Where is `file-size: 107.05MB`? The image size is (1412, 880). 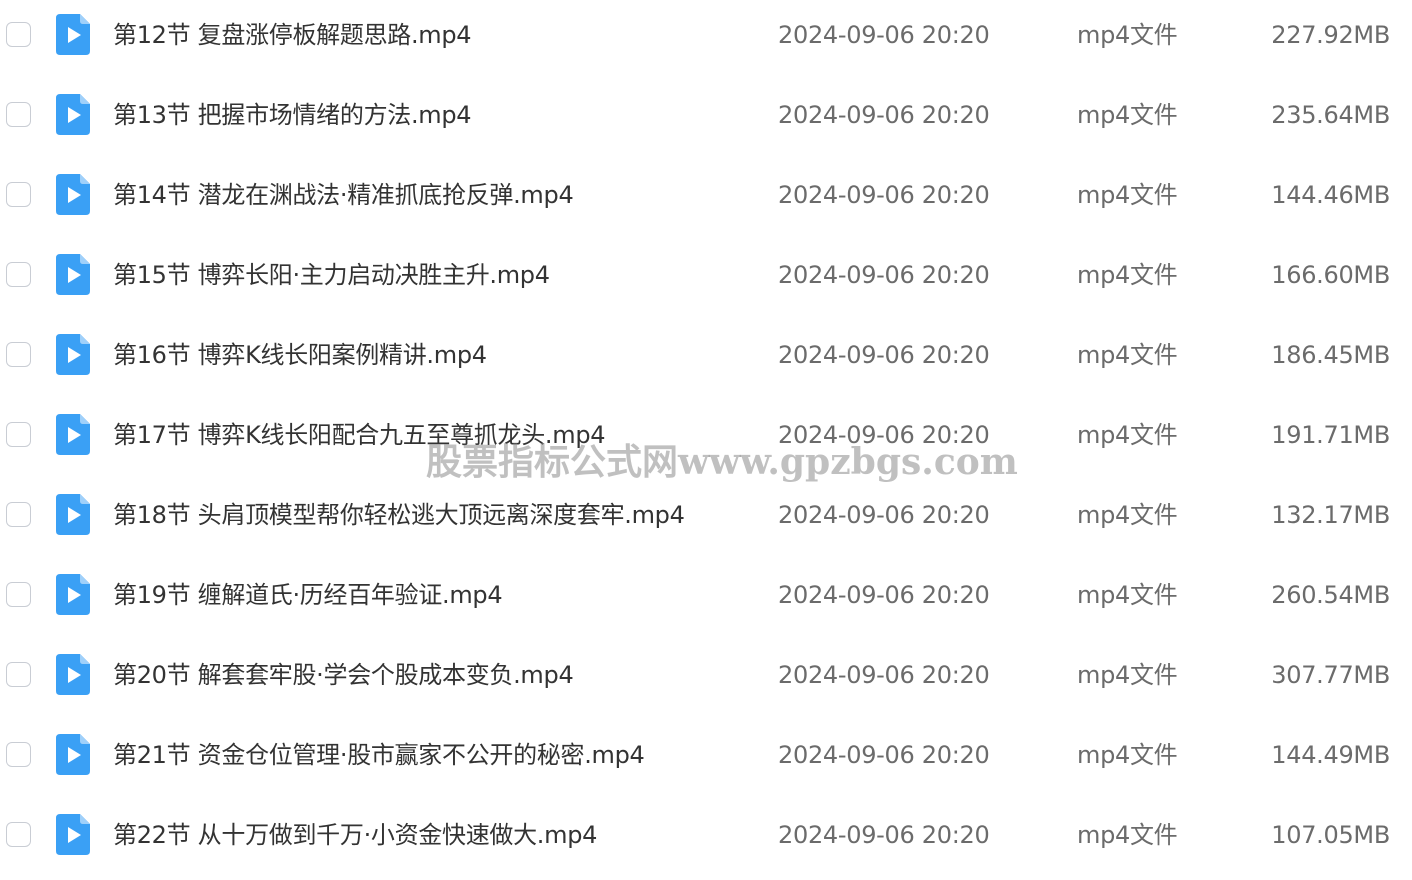
file-size: 107.05MB is located at coordinates (1330, 835).